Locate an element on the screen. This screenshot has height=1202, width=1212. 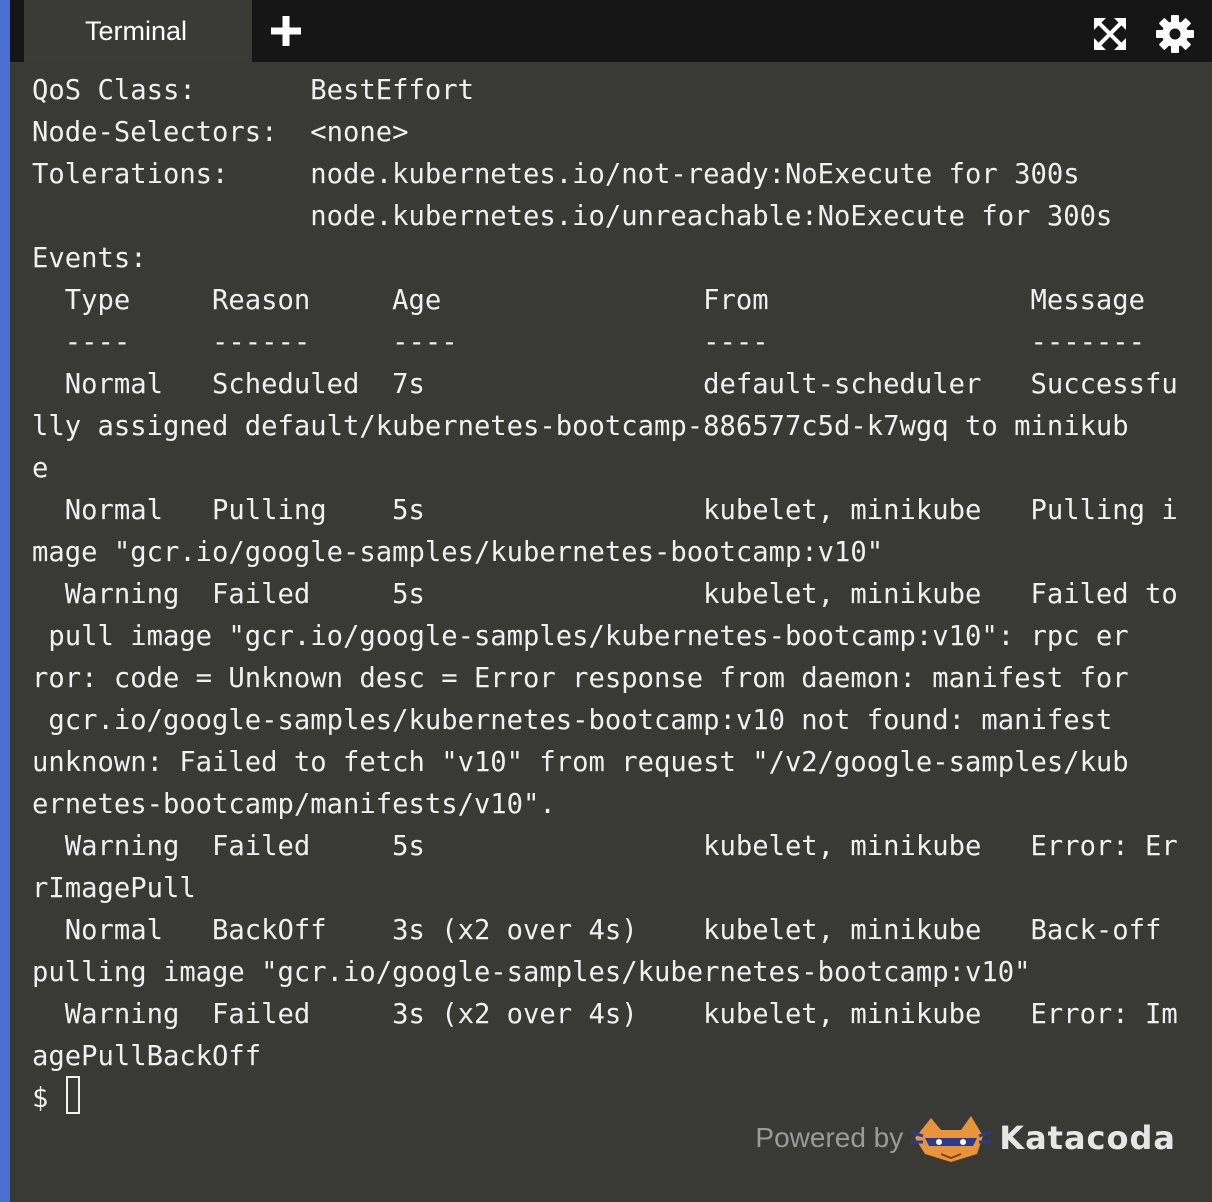
fullscreen-button is located at coordinates (1110, 34).